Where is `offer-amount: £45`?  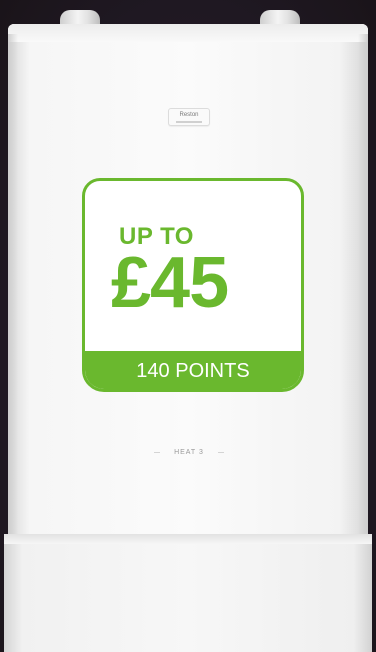 offer-amount: £45 is located at coordinates (170, 283).